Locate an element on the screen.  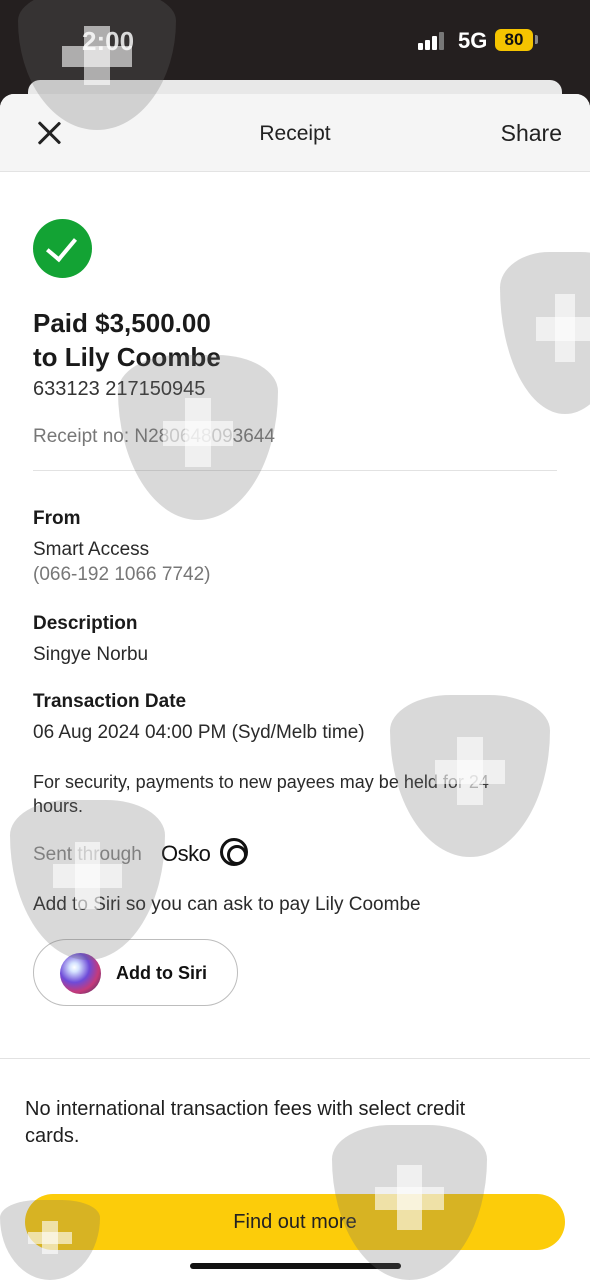
add-to-siri-button: Add to Siri is located at coordinates (135, 972).